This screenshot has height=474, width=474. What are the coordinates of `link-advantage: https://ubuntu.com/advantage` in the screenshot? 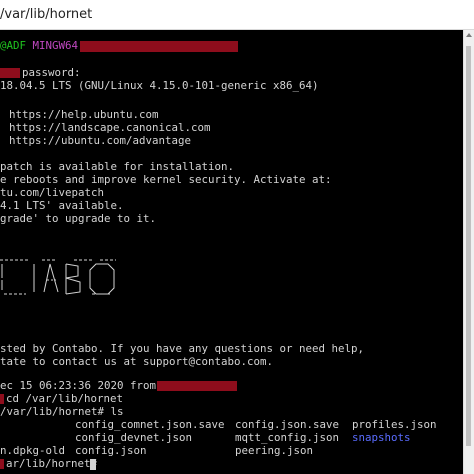 It's located at (100, 140).